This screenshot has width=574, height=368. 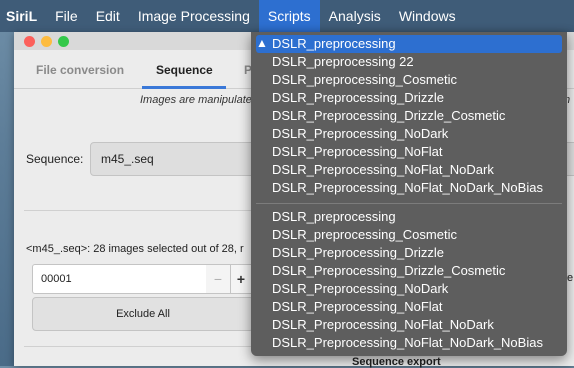 I want to click on frame-increment-button: +, so click(x=241, y=279).